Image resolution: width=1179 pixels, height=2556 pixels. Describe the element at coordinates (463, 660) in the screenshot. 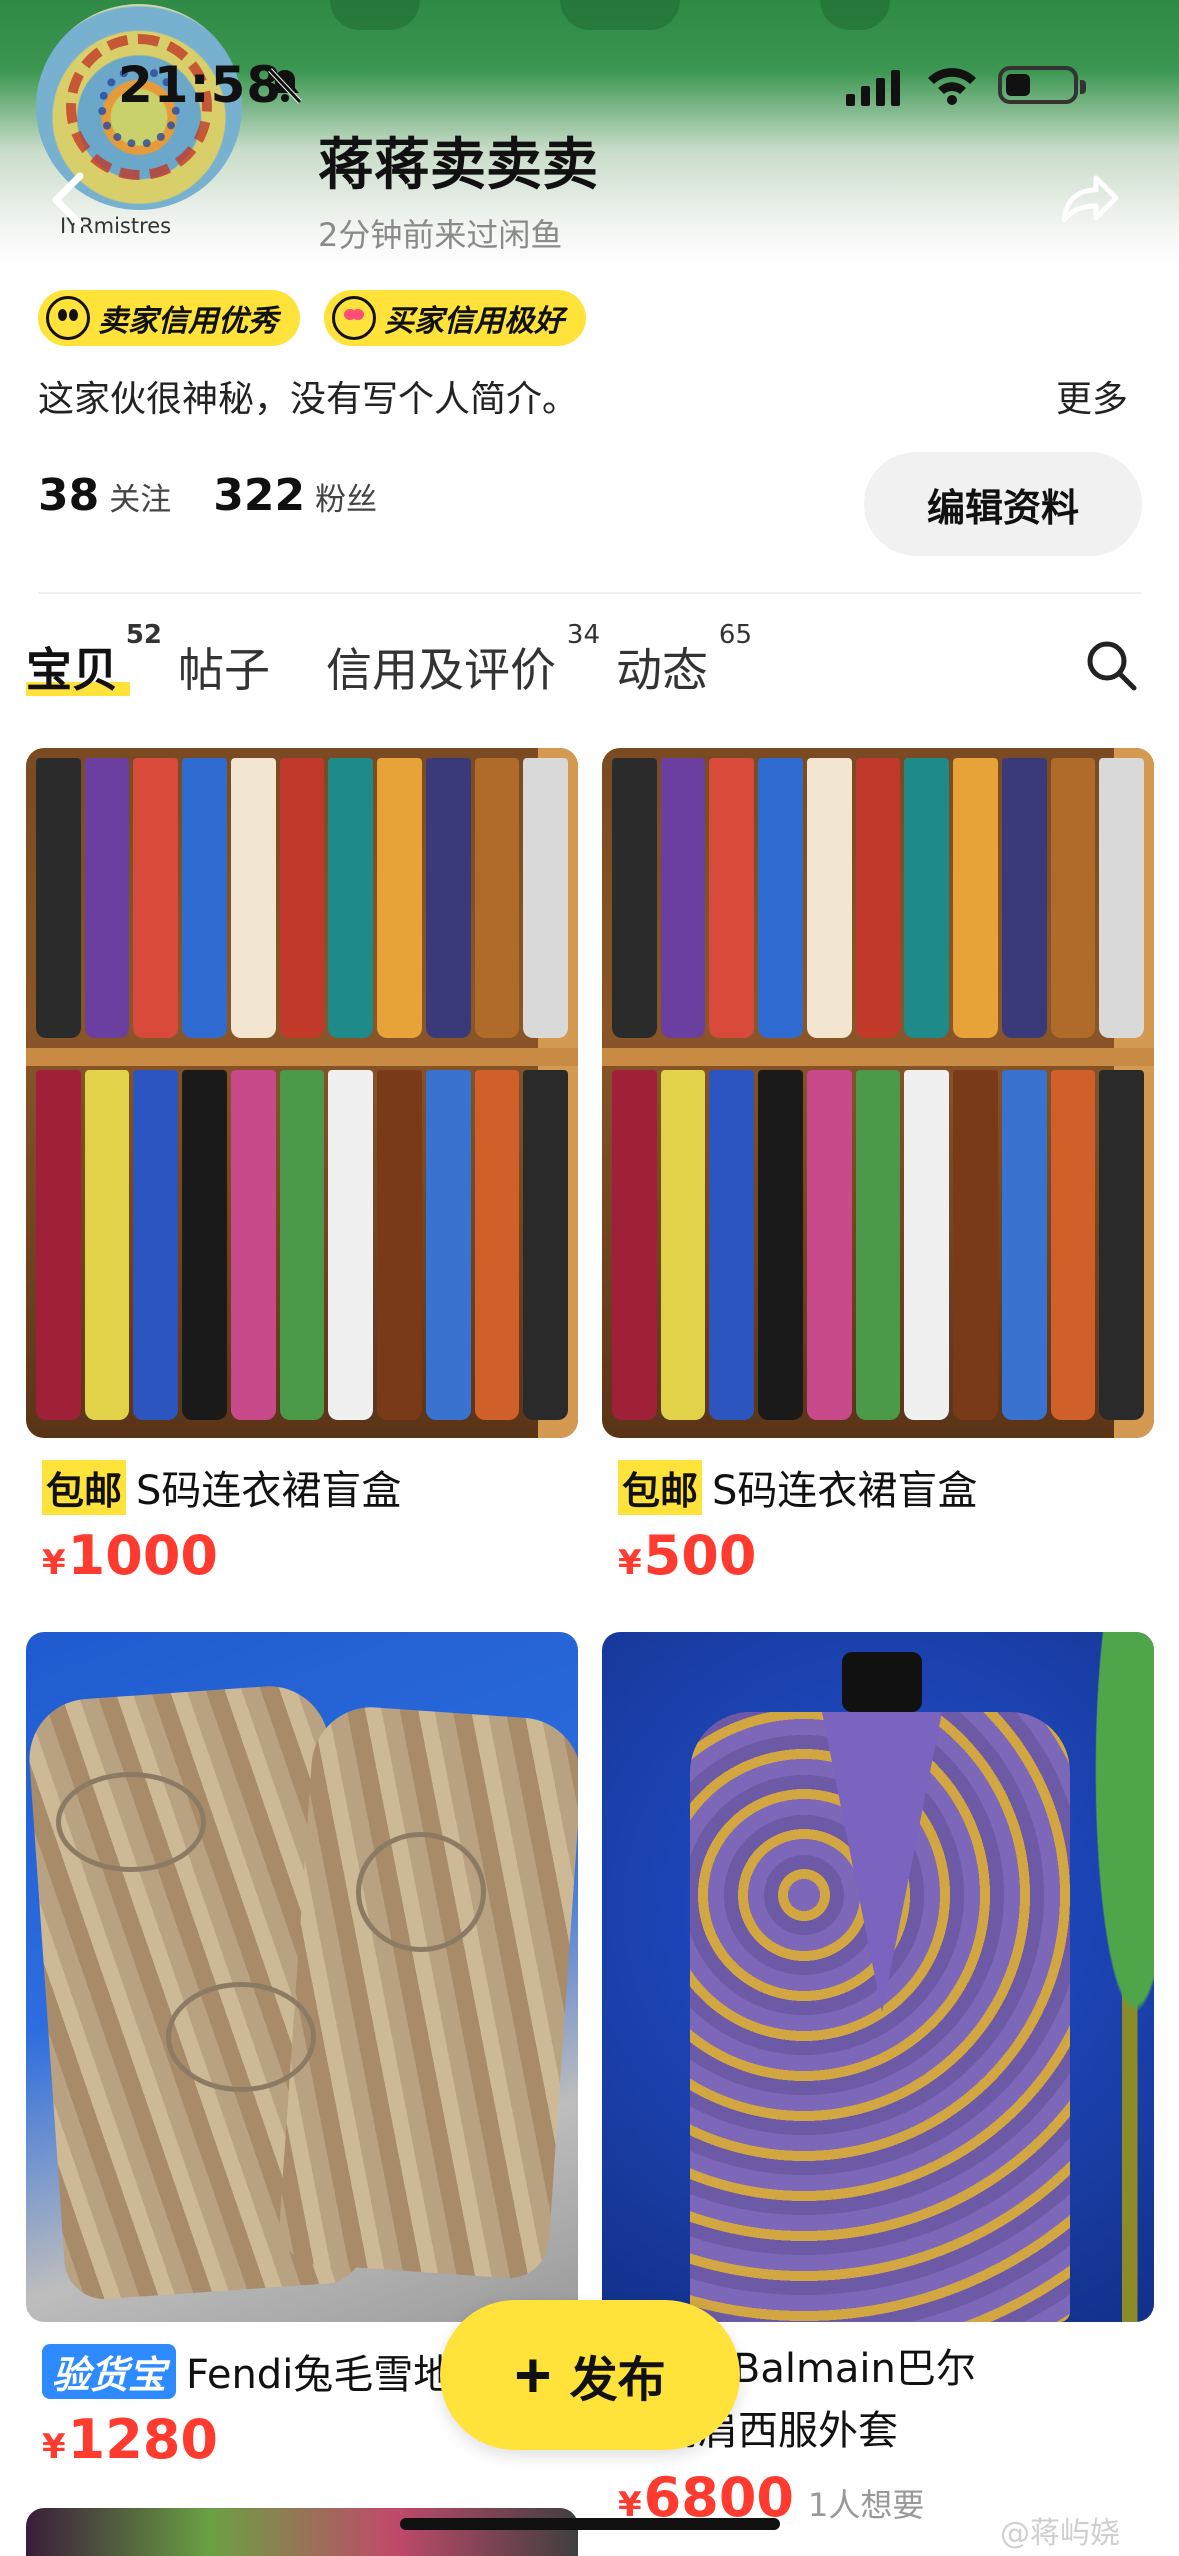

I see `tab-credit-reviews: 信用及评价 34` at that location.